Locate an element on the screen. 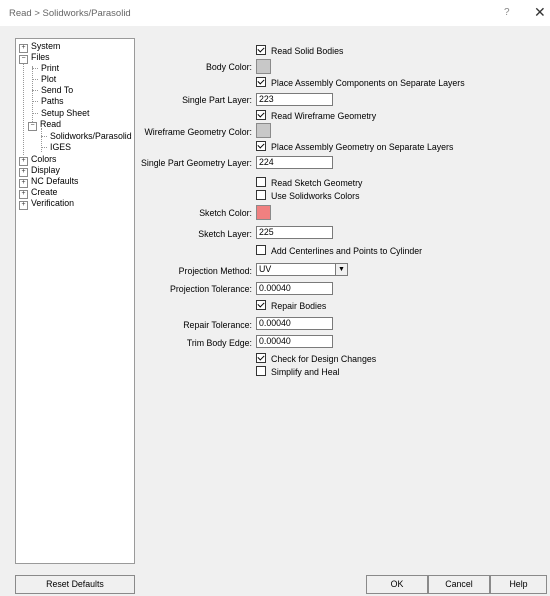  tree-item-colors: + Colors is located at coordinates (38, 160).